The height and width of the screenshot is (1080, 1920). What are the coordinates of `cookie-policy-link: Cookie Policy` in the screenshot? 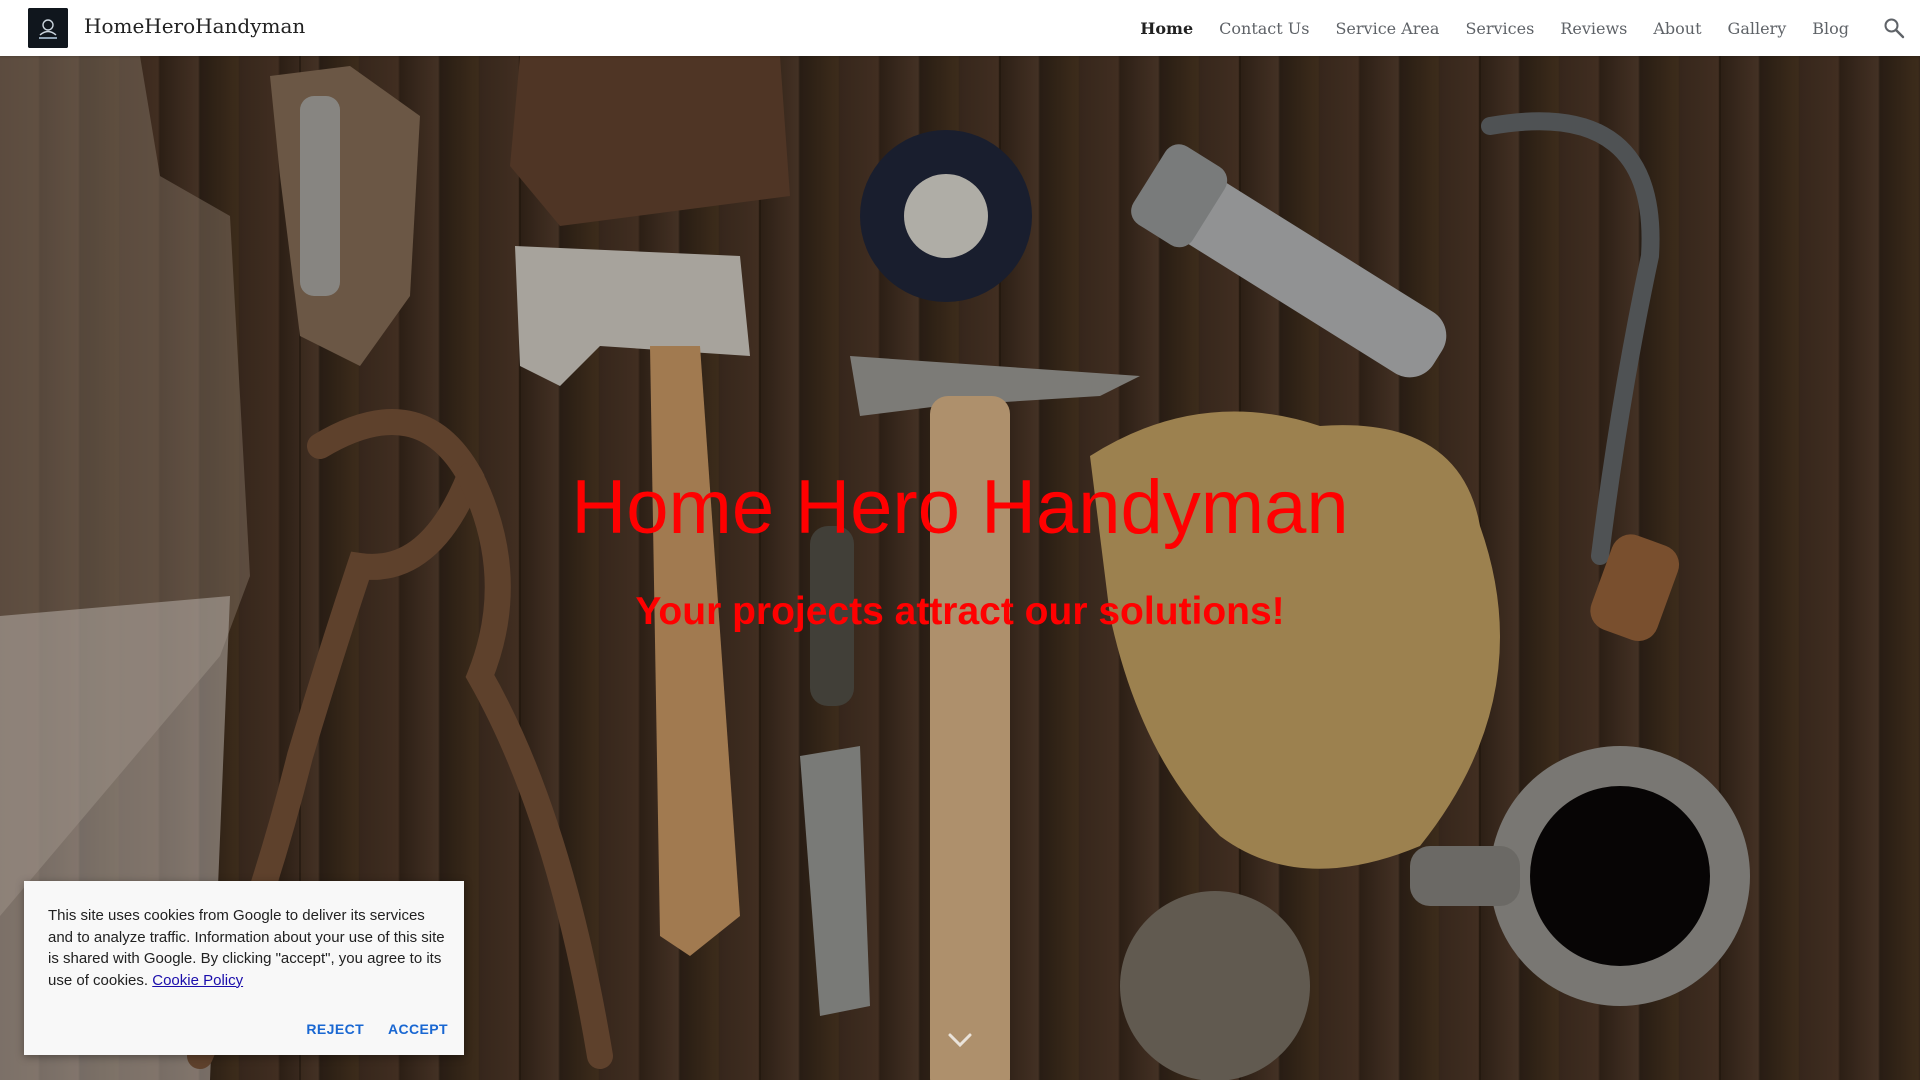 It's located at (197, 980).